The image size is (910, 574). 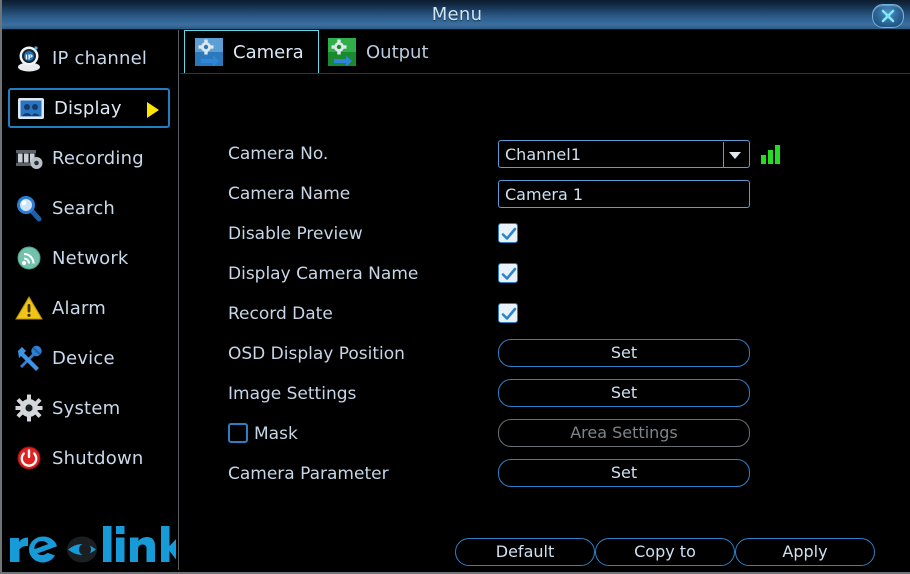 I want to click on camera-no-select: Channel1, so click(x=624, y=154).